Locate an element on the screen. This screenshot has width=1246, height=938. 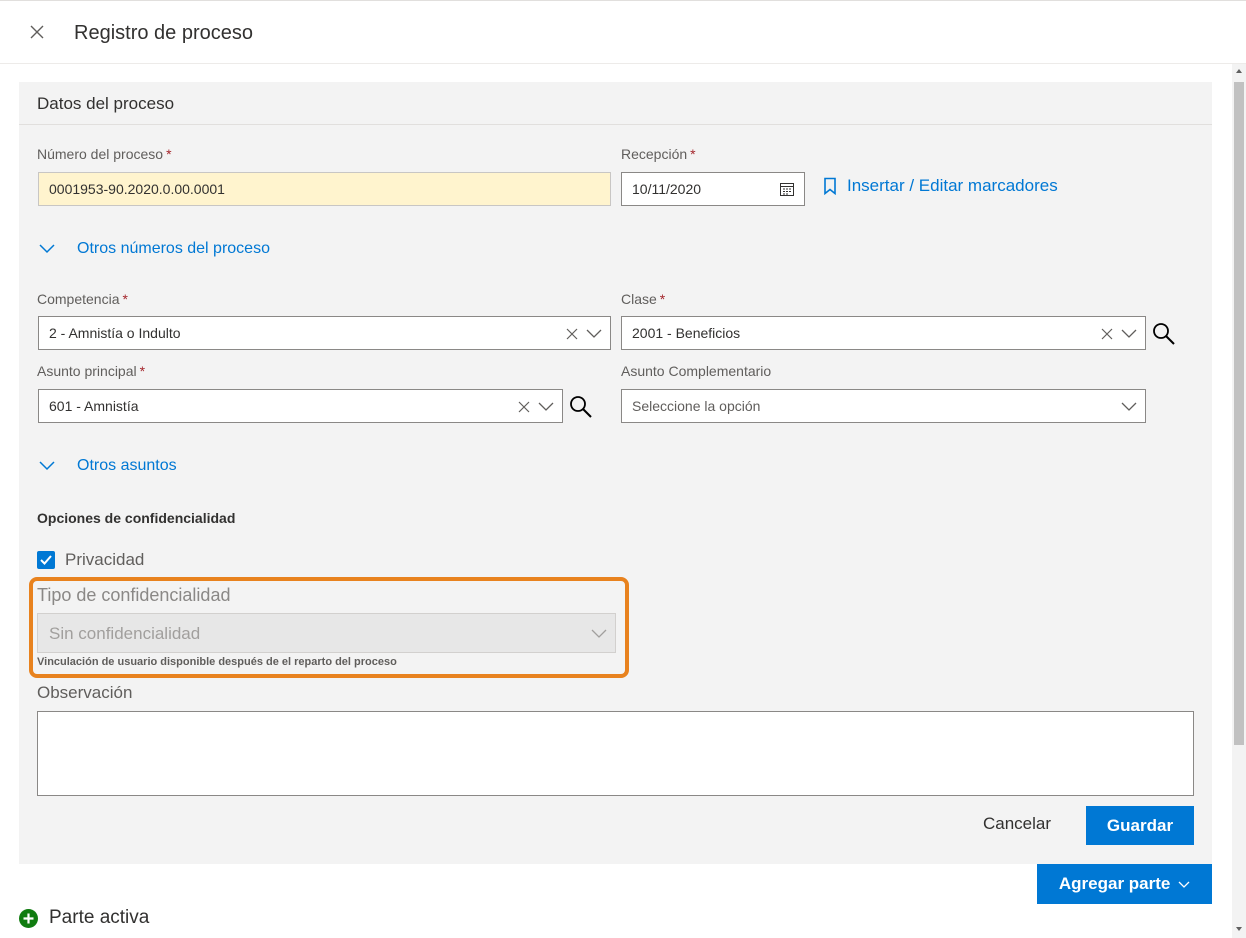
bookmark-icon is located at coordinates (830, 186).